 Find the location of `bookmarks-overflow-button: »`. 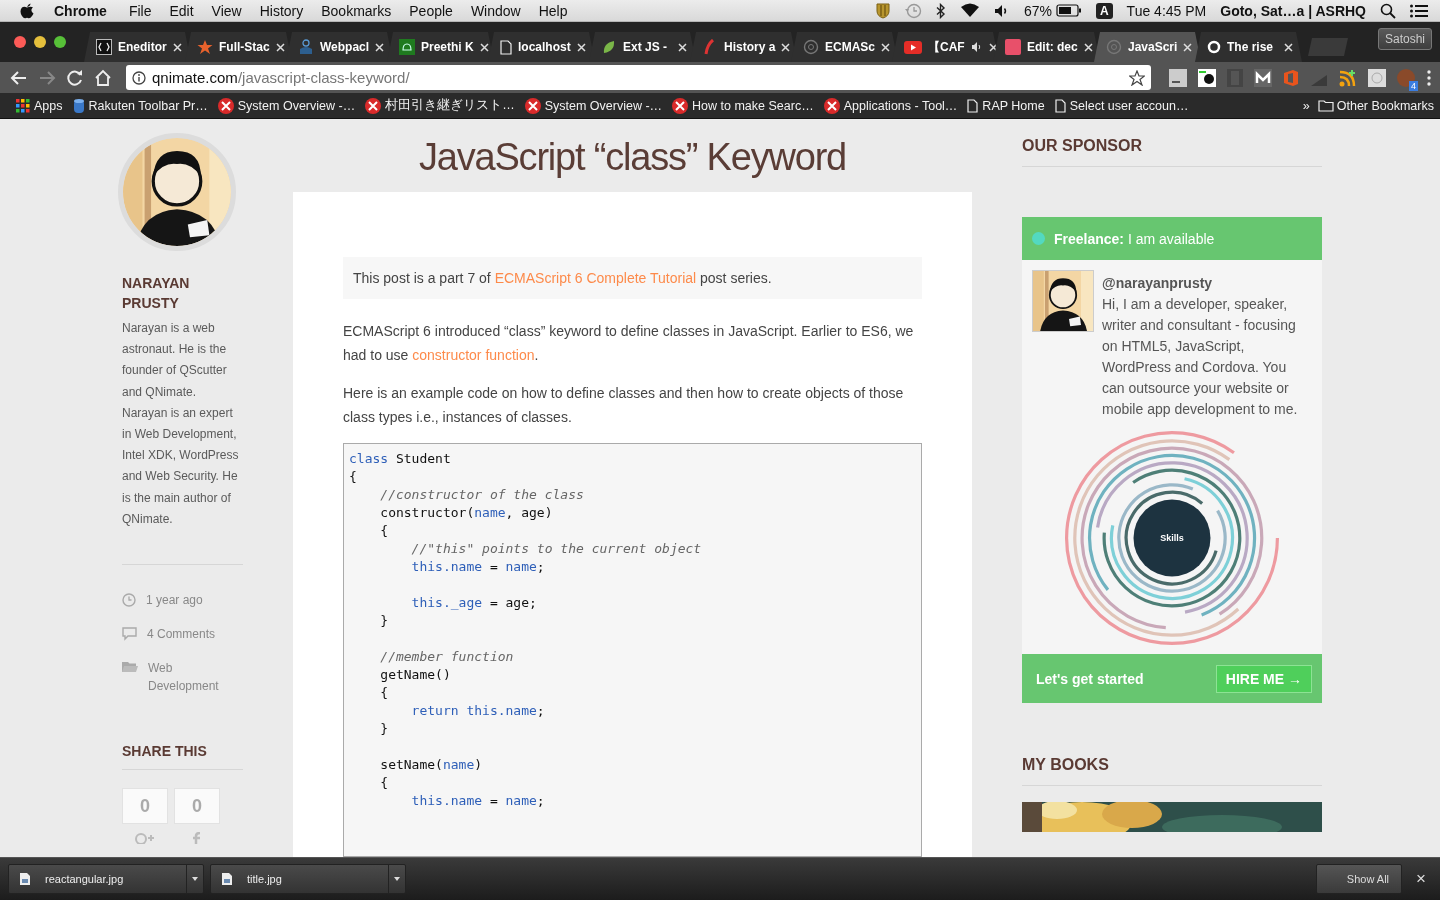

bookmarks-overflow-button: » is located at coordinates (1306, 105).